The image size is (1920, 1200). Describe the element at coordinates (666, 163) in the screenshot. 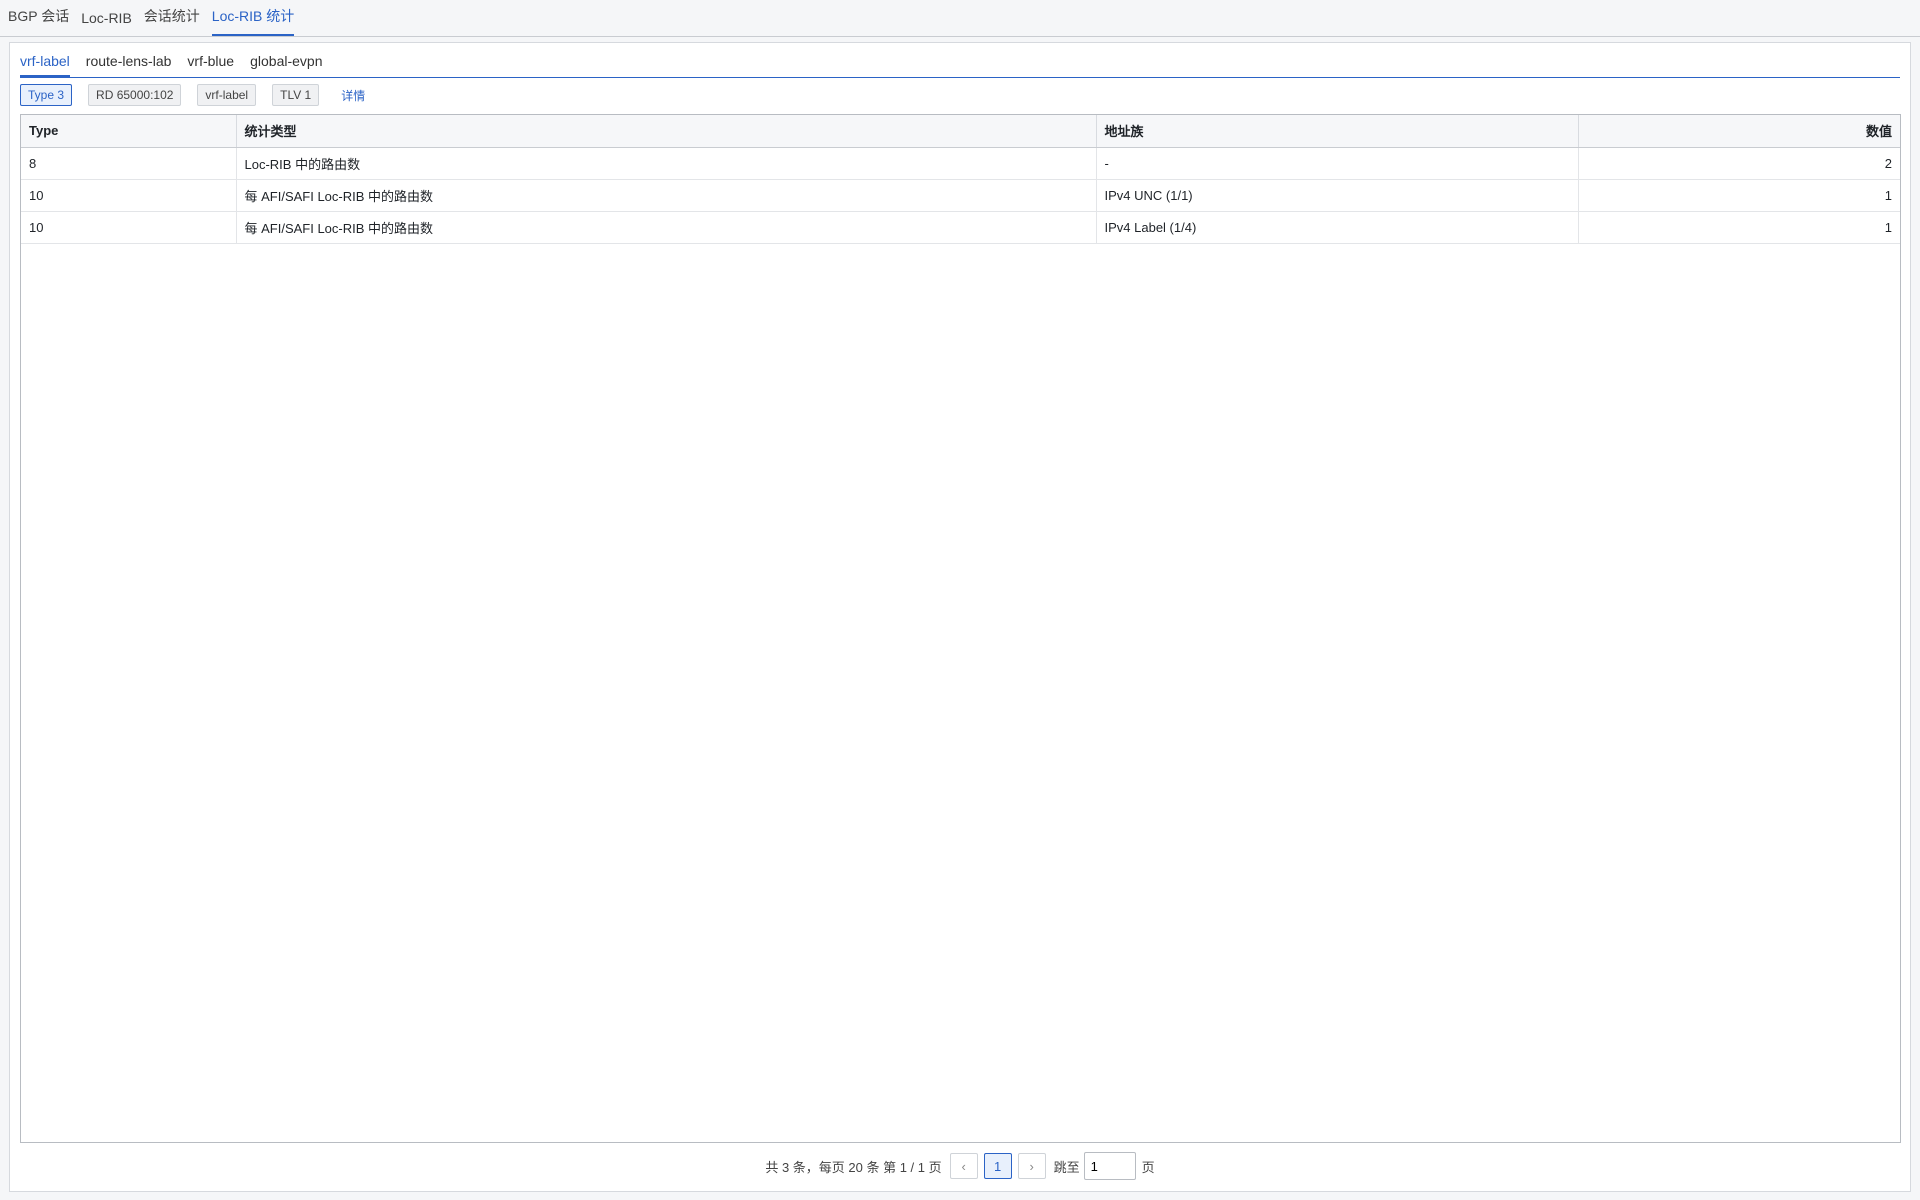

I see `cell-stat-type: Loc-RIB 中的路由数` at that location.